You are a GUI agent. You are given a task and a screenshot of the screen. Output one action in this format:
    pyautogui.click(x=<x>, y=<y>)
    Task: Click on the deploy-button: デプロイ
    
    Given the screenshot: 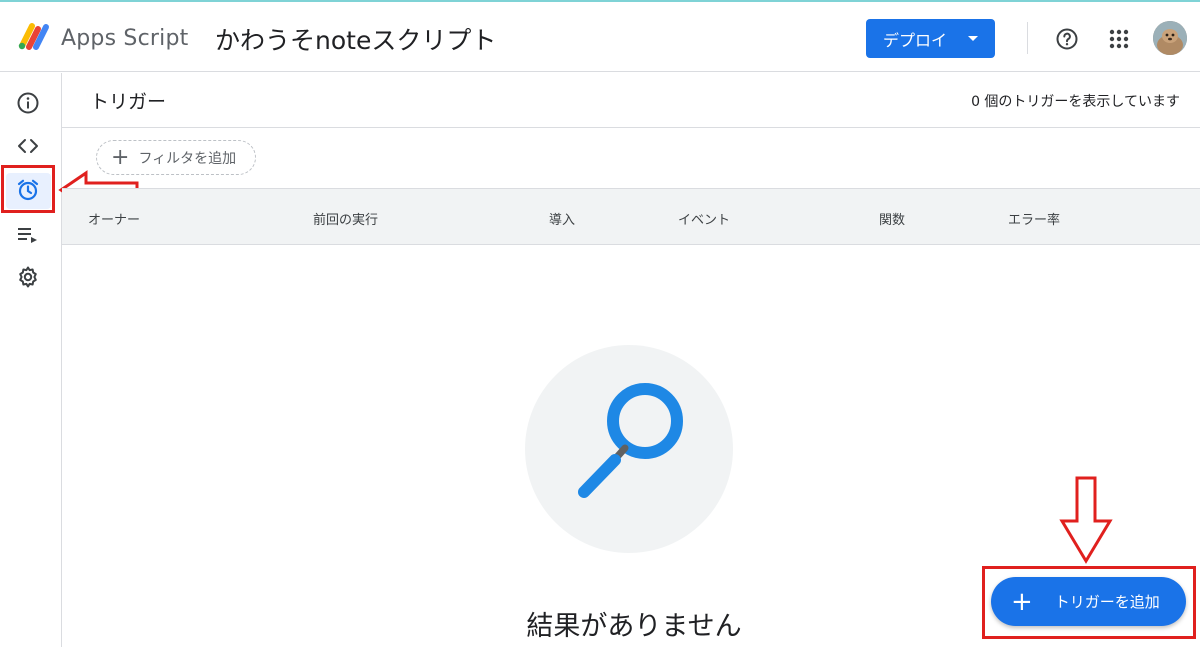 What is the action you would take?
    pyautogui.click(x=930, y=38)
    